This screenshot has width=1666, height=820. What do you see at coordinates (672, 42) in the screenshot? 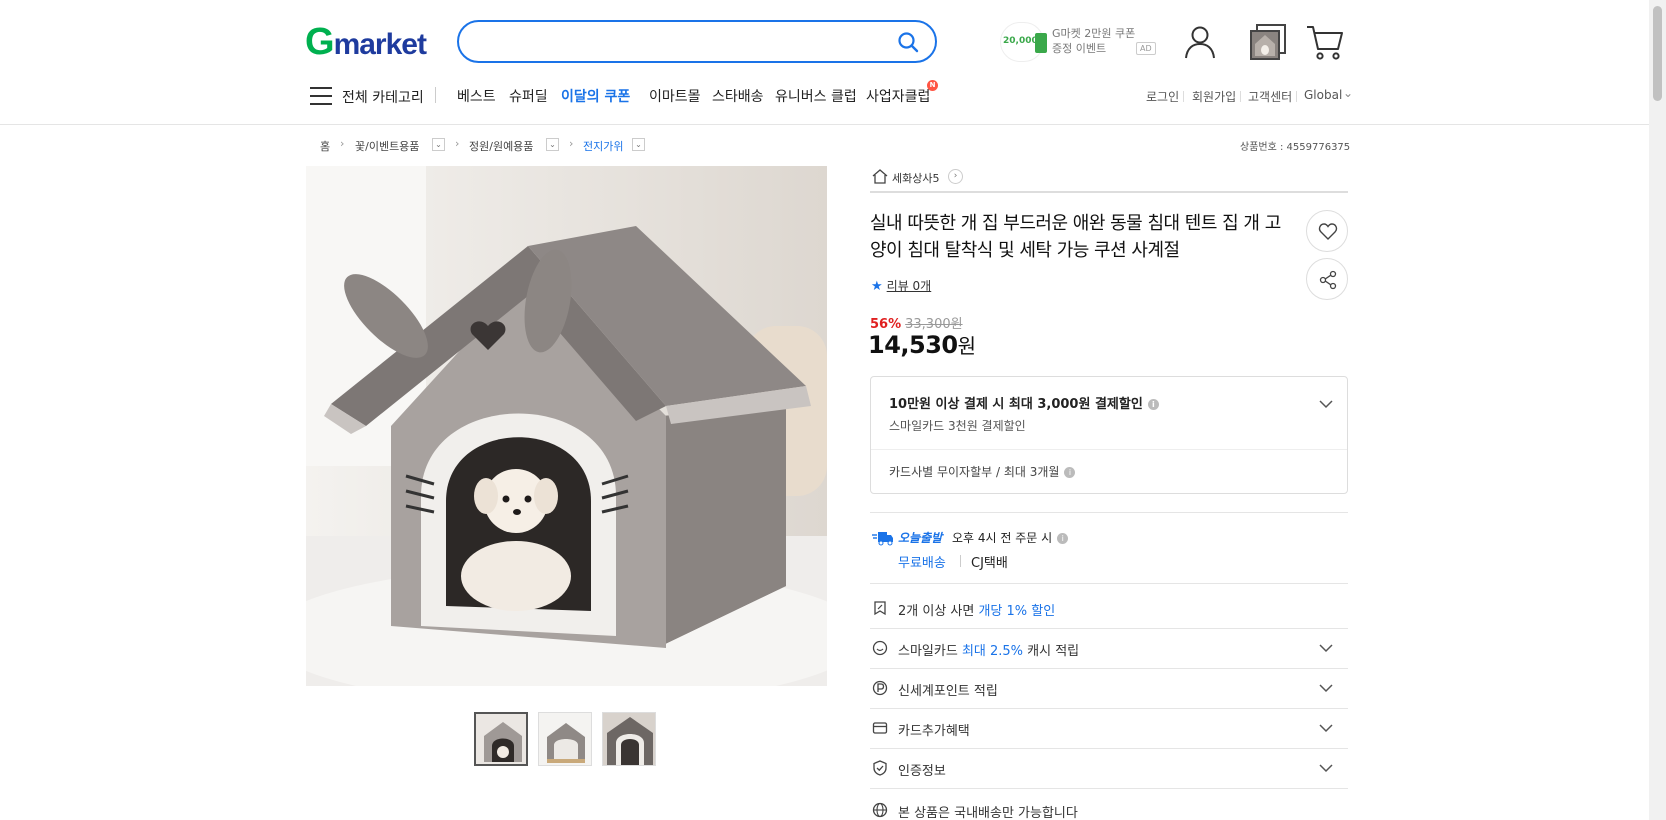
I see `search-input` at bounding box center [672, 42].